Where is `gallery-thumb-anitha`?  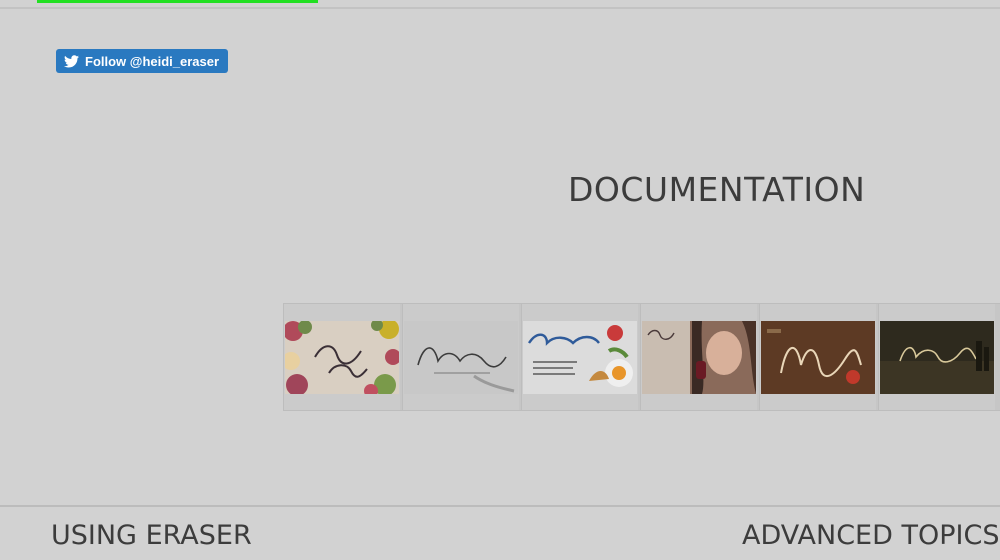 gallery-thumb-anitha is located at coordinates (460, 357).